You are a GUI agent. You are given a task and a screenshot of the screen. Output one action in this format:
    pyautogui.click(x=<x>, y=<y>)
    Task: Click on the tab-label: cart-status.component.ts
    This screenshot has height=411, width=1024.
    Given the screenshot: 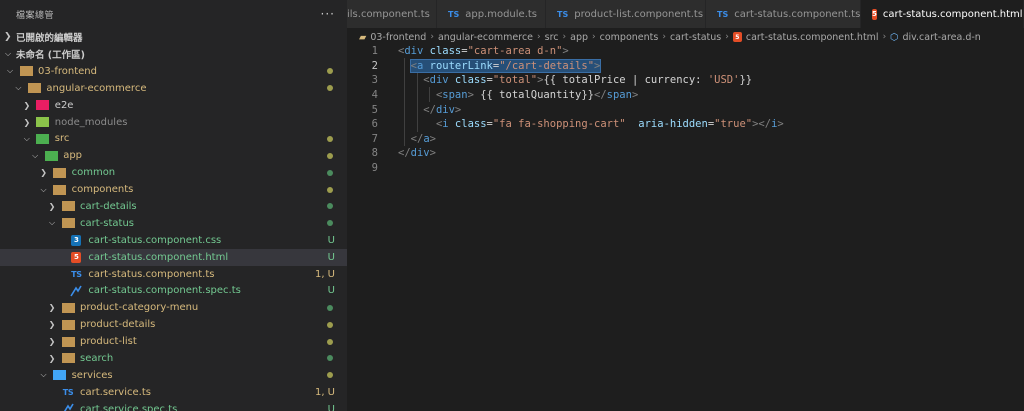 What is the action you would take?
    pyautogui.click(x=797, y=14)
    